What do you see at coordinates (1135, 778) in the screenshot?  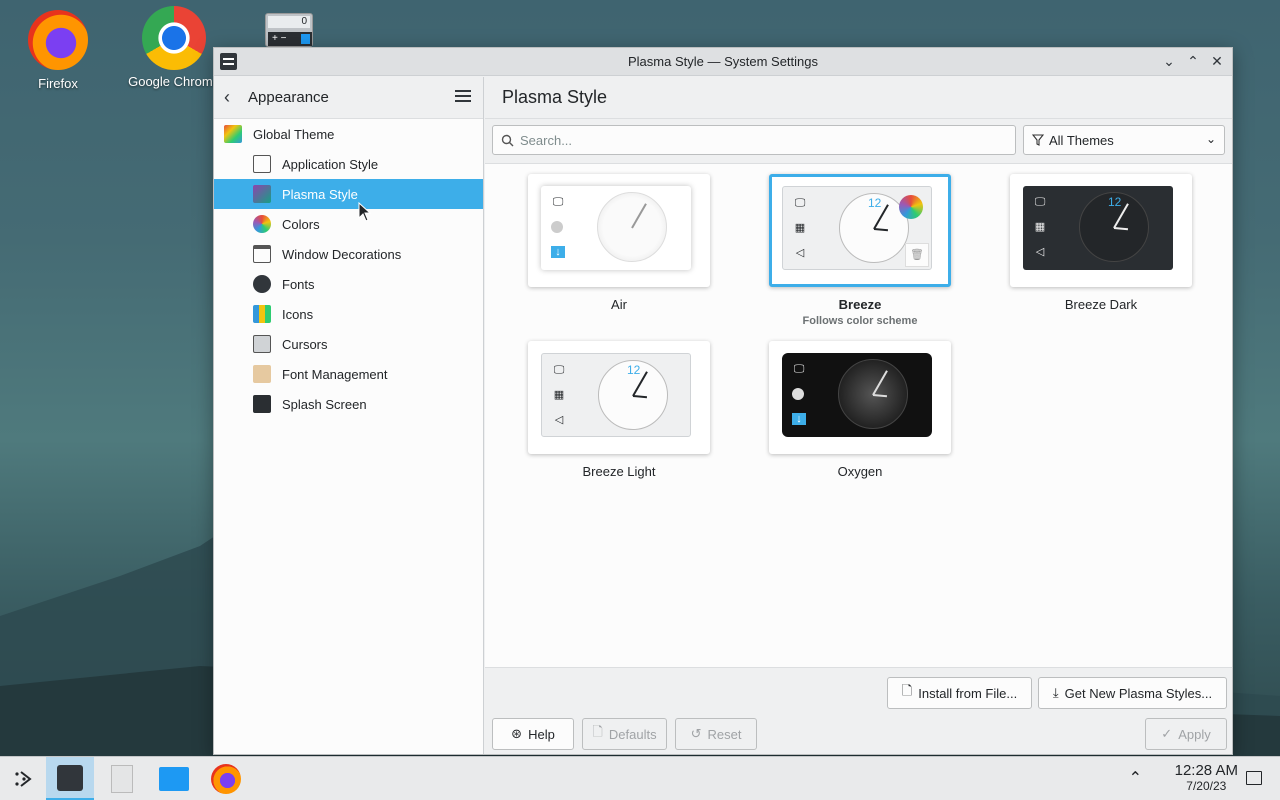 I see `system-tray-expand-icon: ⌃` at bounding box center [1135, 778].